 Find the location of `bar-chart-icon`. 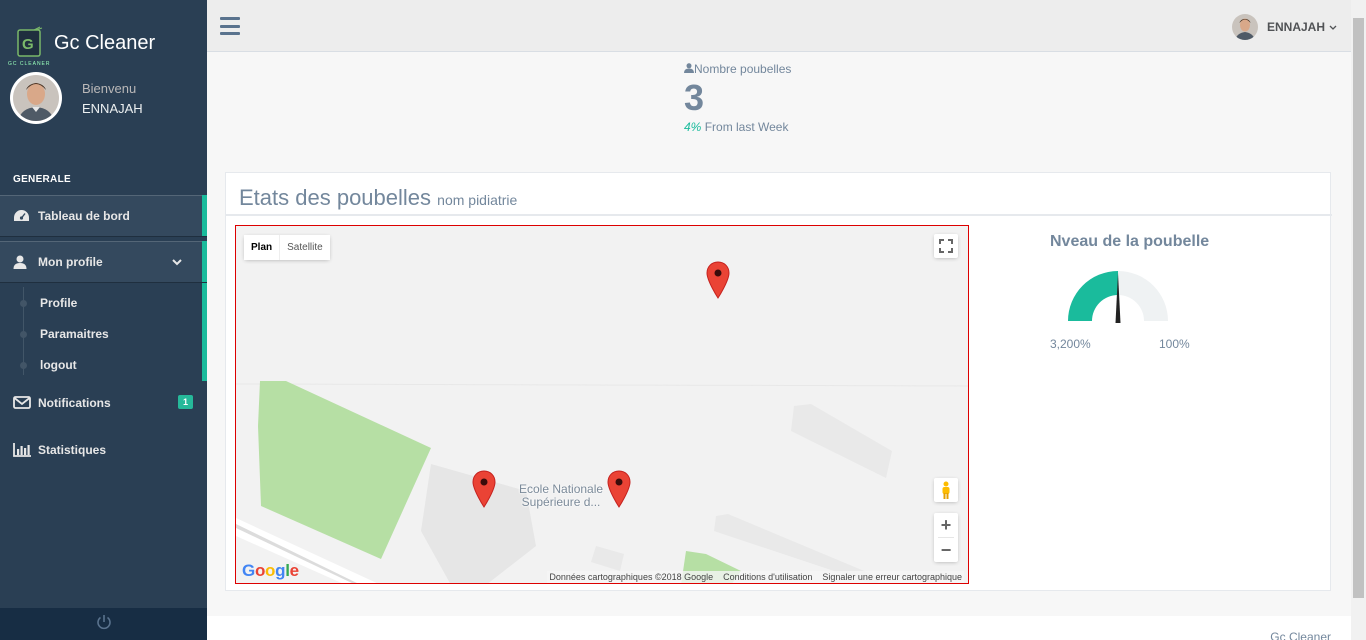

bar-chart-icon is located at coordinates (22, 450).